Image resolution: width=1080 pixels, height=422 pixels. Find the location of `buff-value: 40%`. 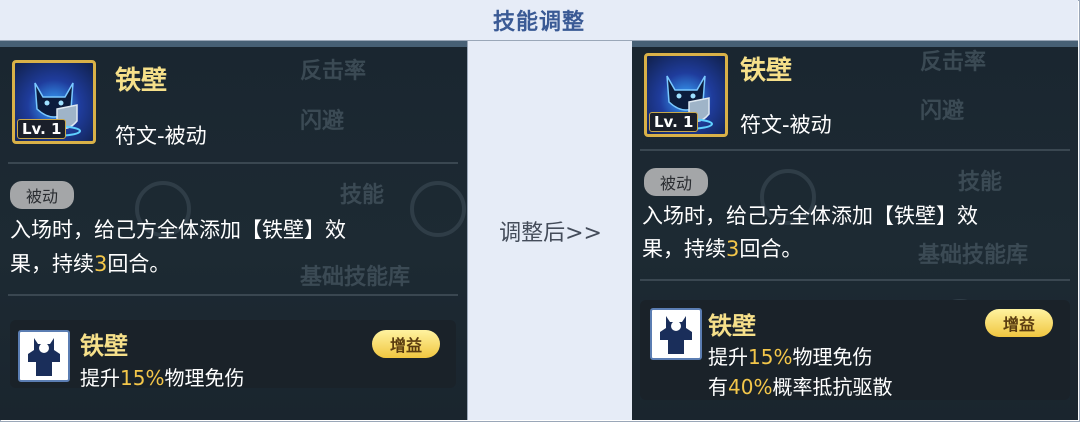

buff-value: 40% is located at coordinates (750, 387).